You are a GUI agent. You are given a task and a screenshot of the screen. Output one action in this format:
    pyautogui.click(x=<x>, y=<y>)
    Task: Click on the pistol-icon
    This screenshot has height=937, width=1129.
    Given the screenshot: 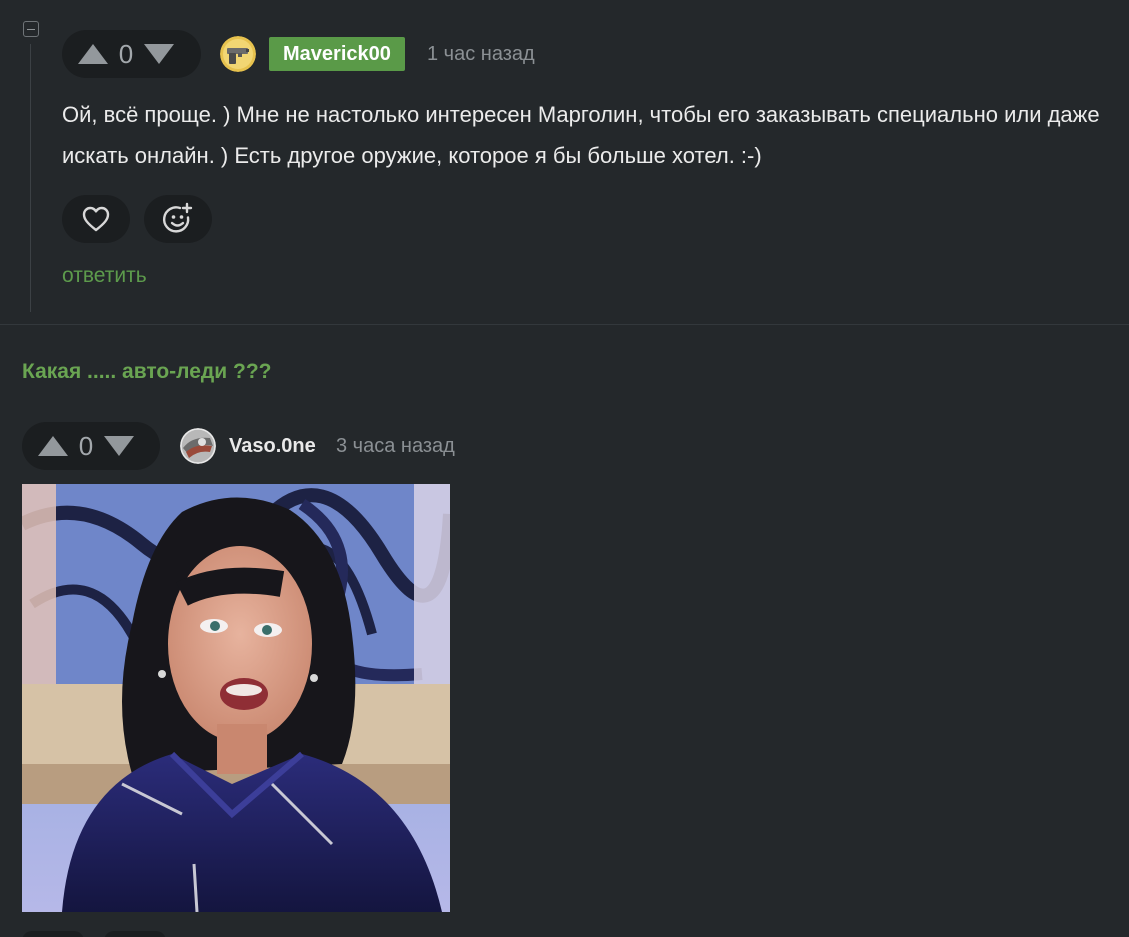 What is the action you would take?
    pyautogui.click(x=238, y=54)
    